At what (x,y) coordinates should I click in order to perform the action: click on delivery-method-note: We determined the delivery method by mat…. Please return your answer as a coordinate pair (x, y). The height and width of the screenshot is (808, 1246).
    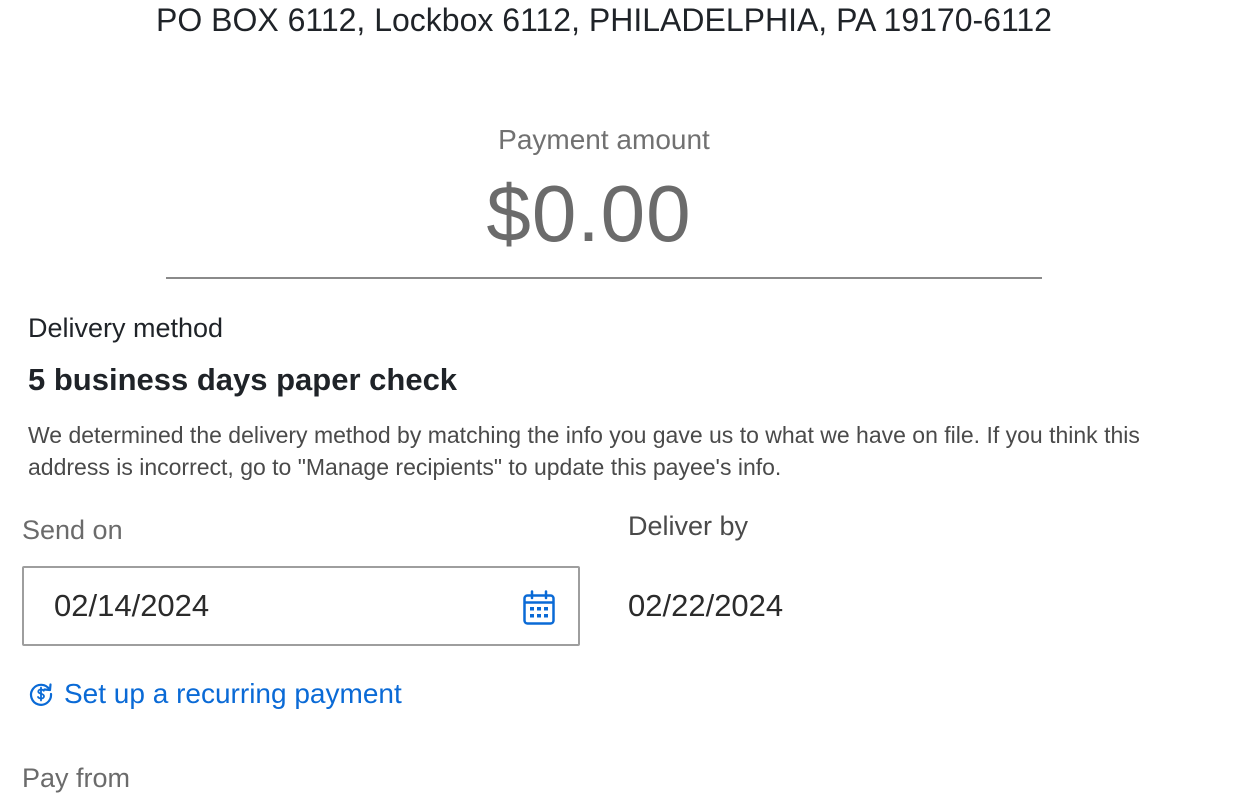
    Looking at the image, I should click on (584, 451).